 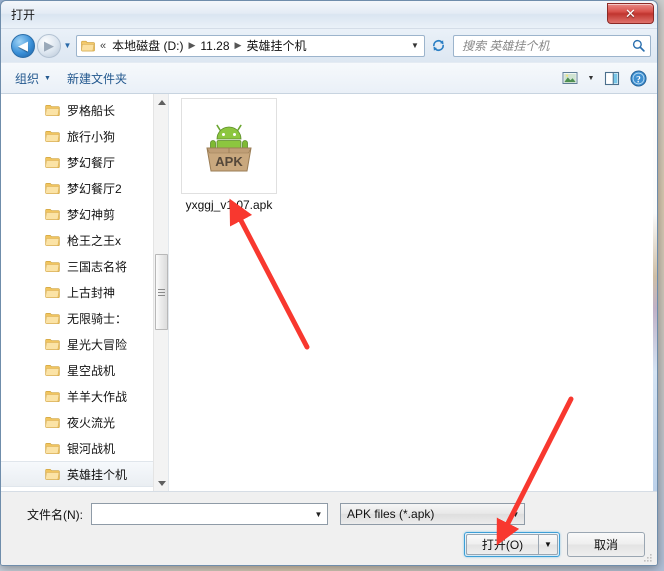 I want to click on tree-item-label: 银河战机, so click(x=91, y=448).